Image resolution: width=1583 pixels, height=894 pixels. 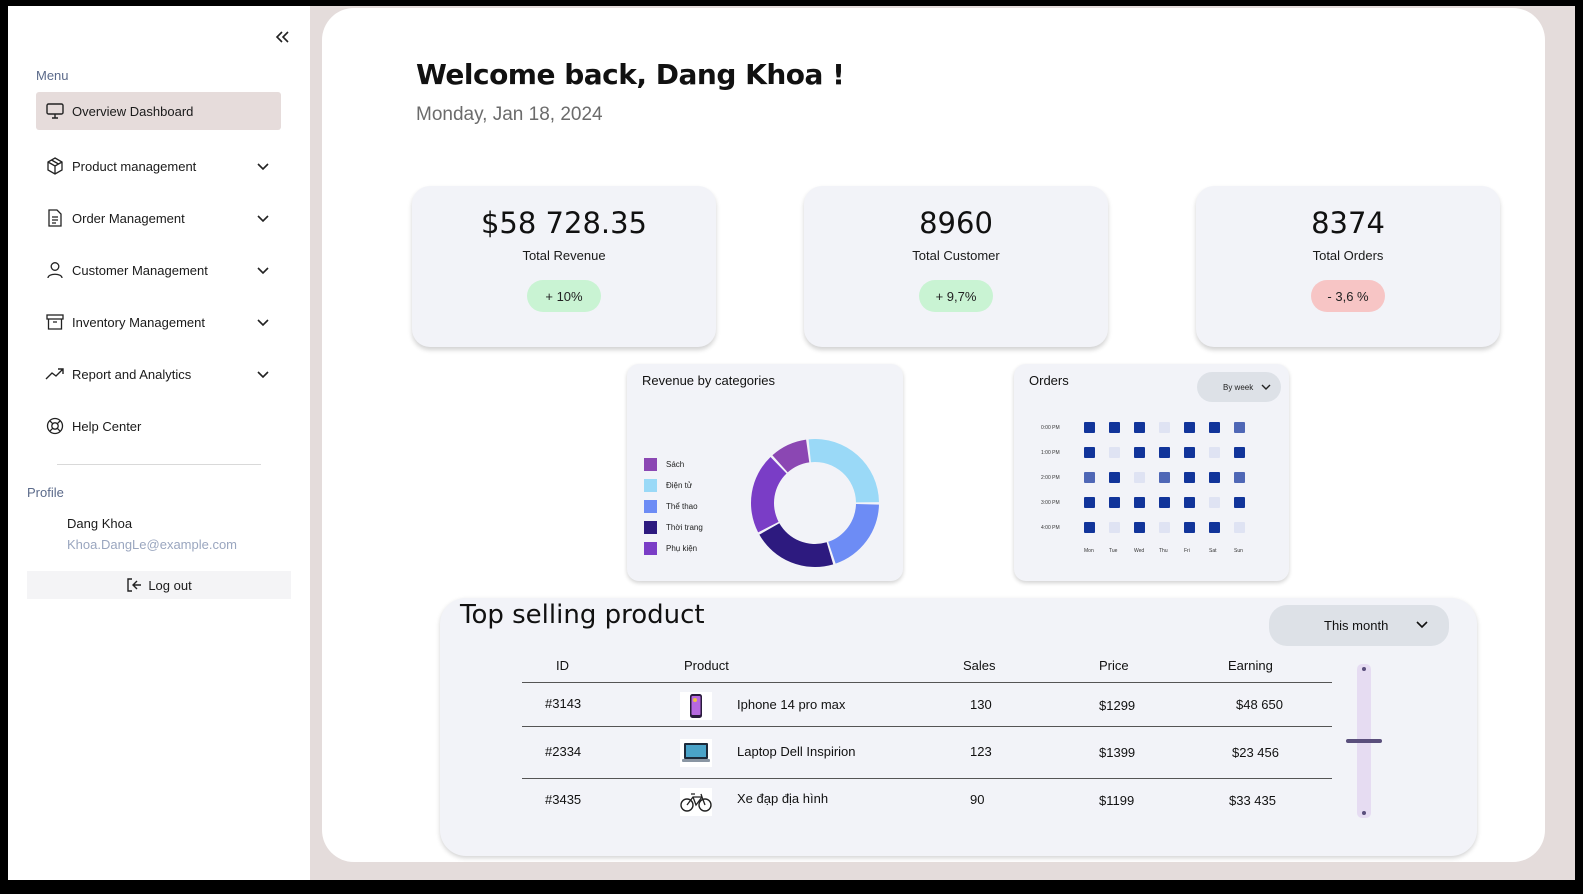 What do you see at coordinates (1348, 255) in the screenshot?
I see `stat-label: Total Orders` at bounding box center [1348, 255].